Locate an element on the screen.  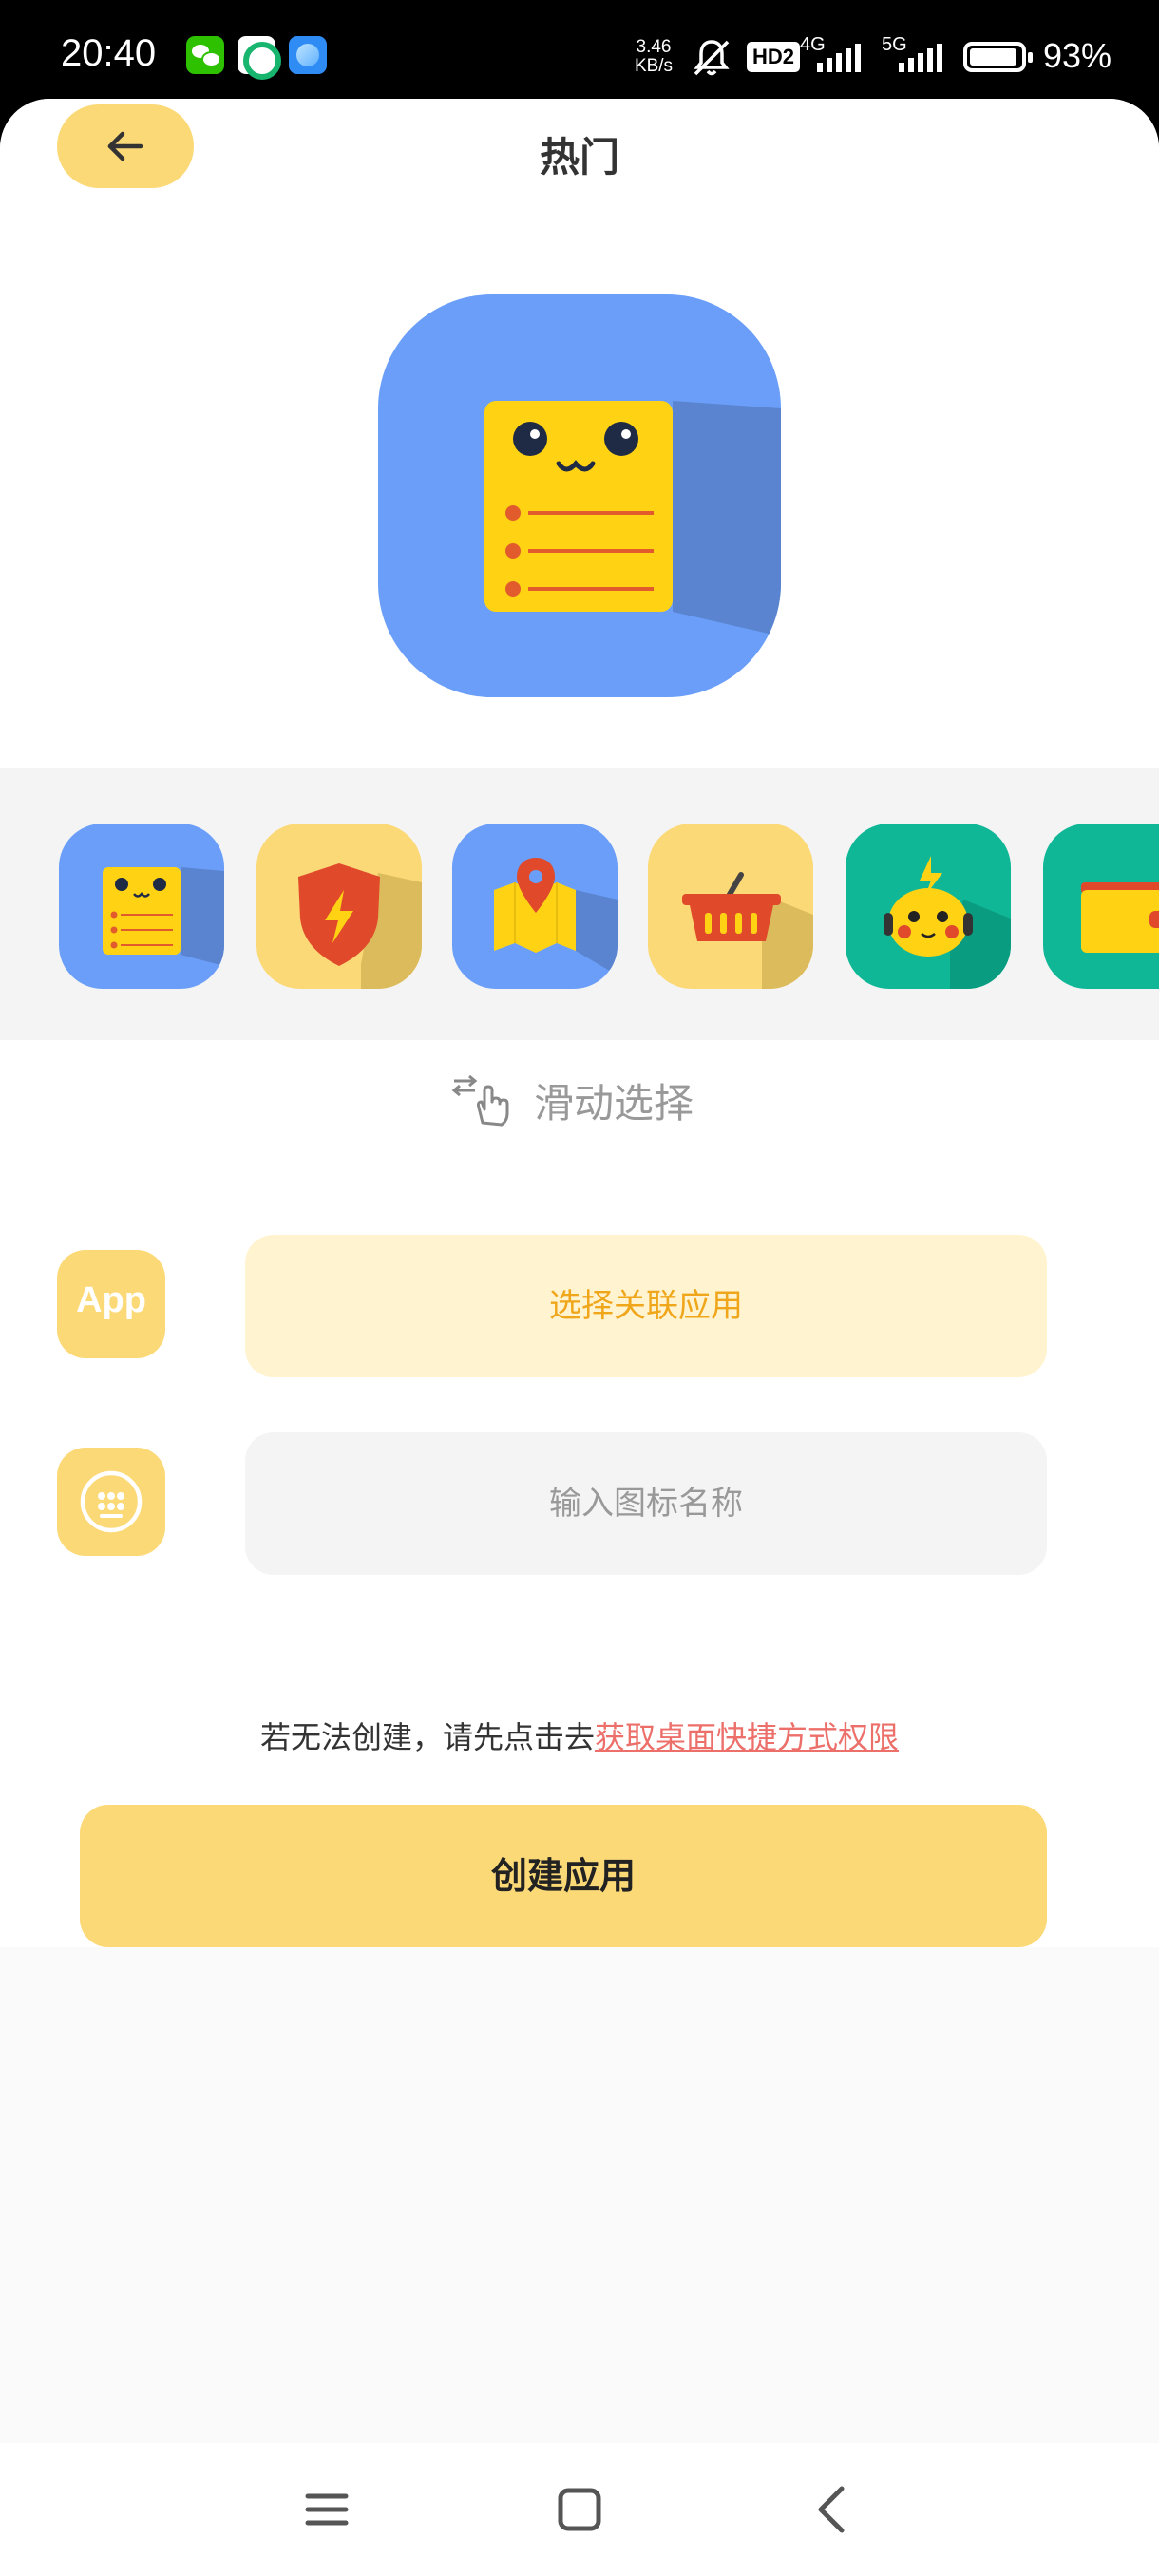
icon-carousel is located at coordinates (579, 904).